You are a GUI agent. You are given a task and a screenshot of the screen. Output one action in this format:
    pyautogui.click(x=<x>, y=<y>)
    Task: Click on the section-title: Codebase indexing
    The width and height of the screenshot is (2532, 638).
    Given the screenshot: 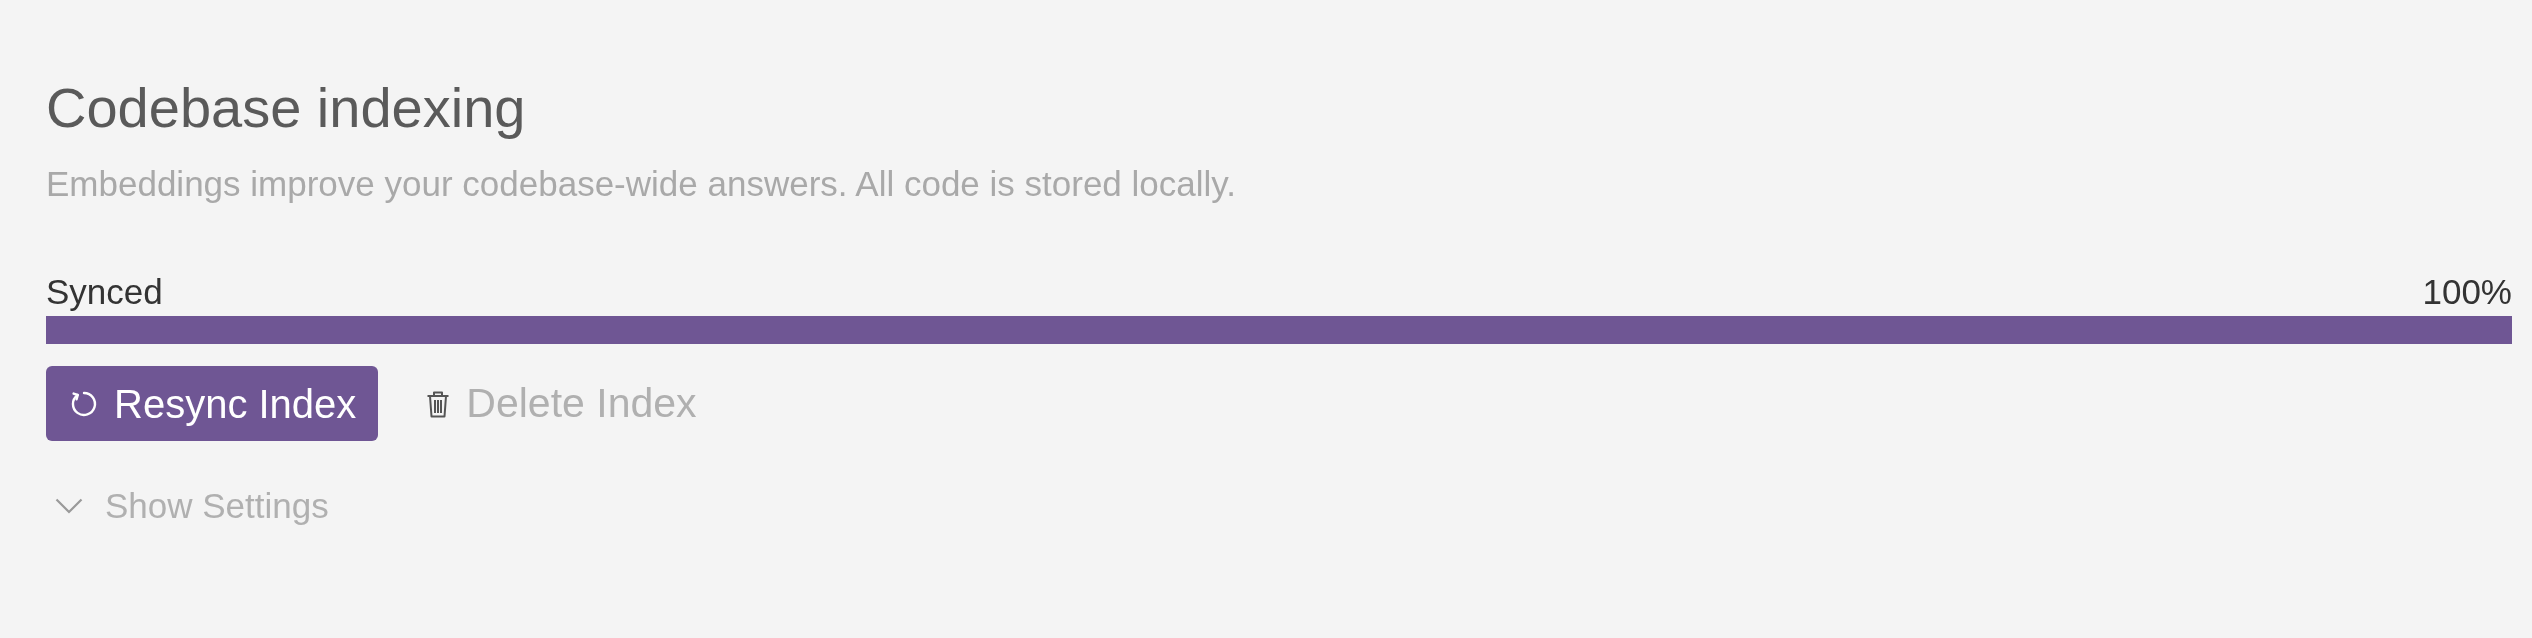 What is the action you would take?
    pyautogui.click(x=286, y=108)
    